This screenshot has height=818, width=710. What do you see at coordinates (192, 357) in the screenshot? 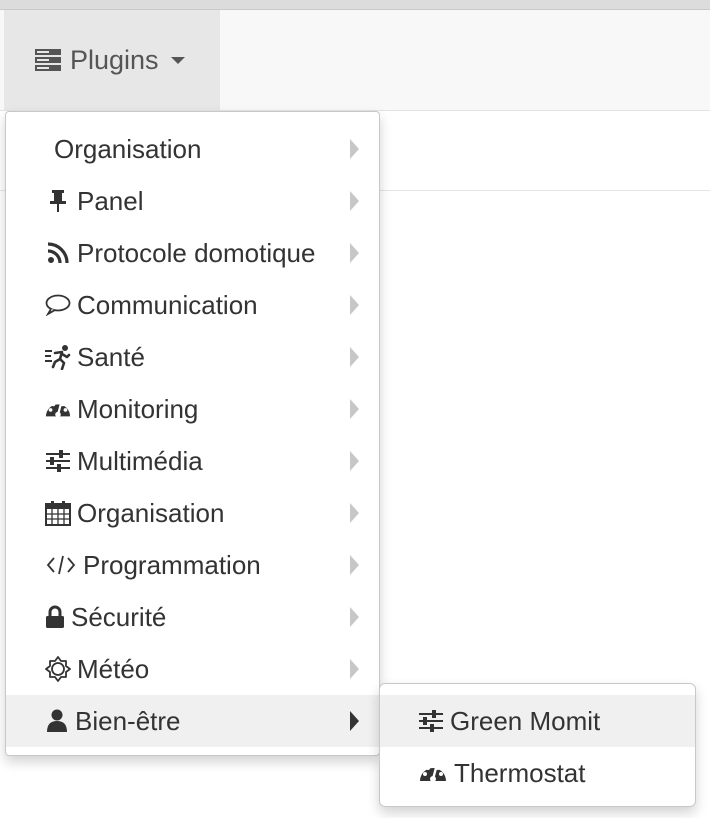
I see `menu-item-sante: Santé` at bounding box center [192, 357].